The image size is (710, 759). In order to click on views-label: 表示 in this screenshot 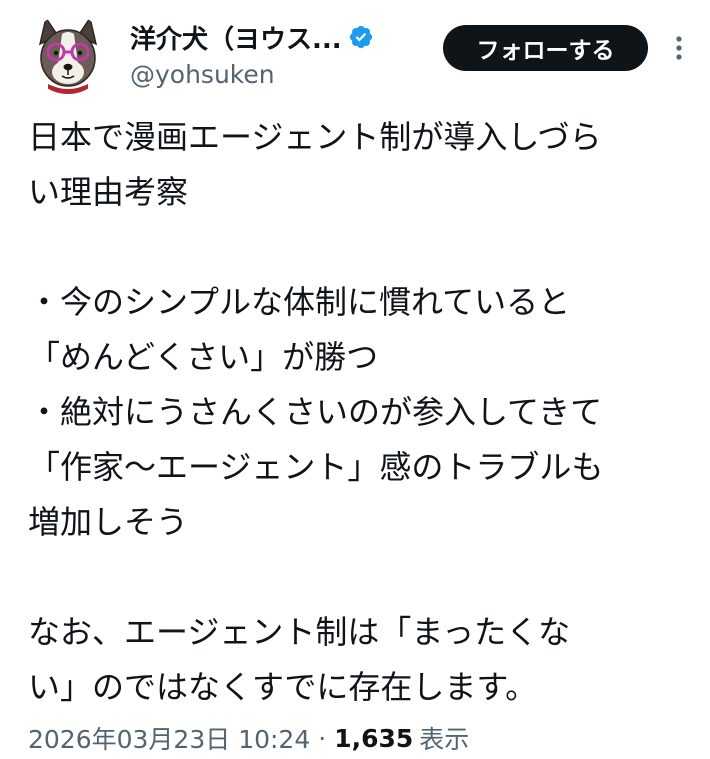, I will do `click(444, 739)`.